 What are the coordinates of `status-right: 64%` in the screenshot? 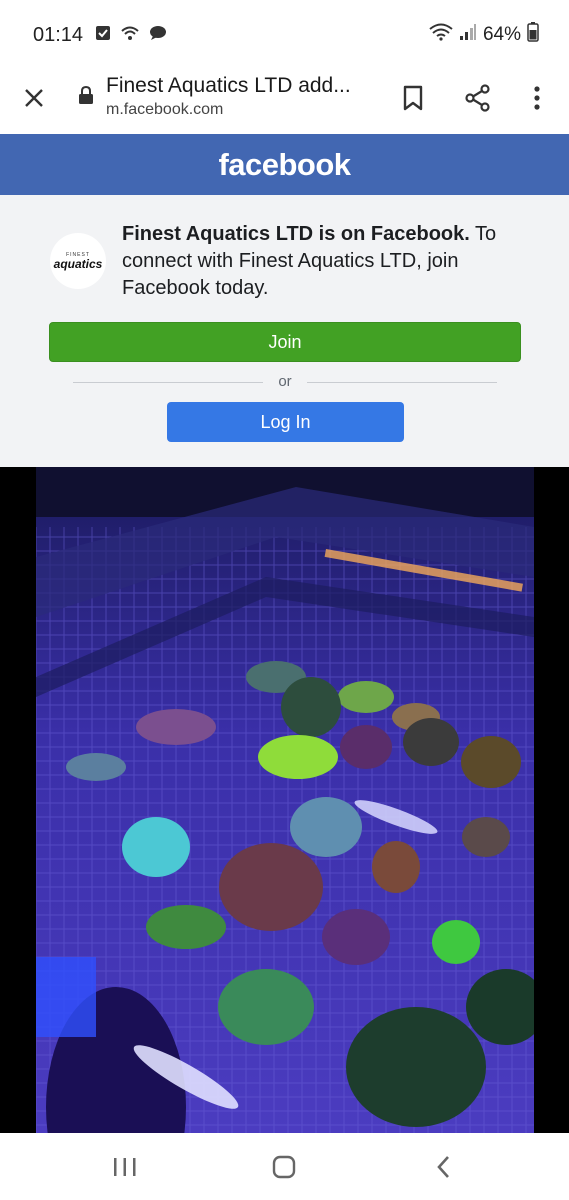 It's located at (484, 34).